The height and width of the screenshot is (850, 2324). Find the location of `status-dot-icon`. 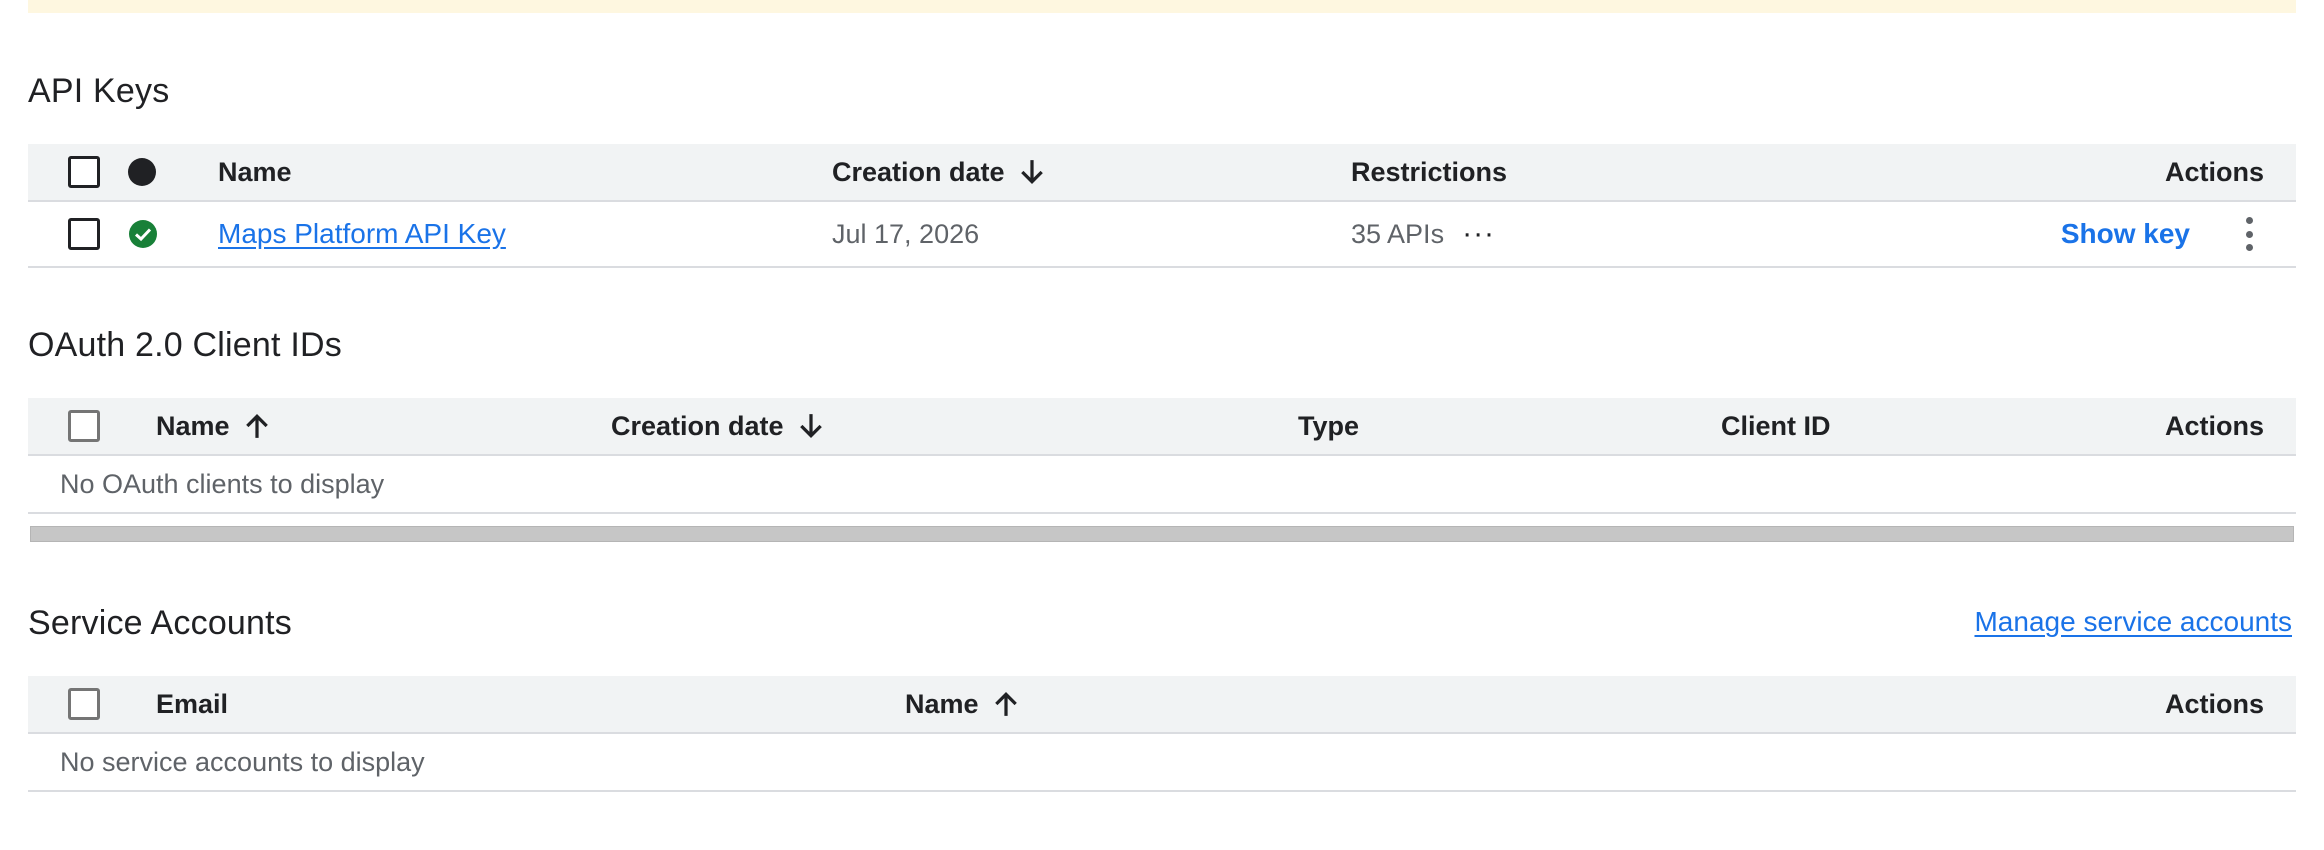

status-dot-icon is located at coordinates (142, 172).